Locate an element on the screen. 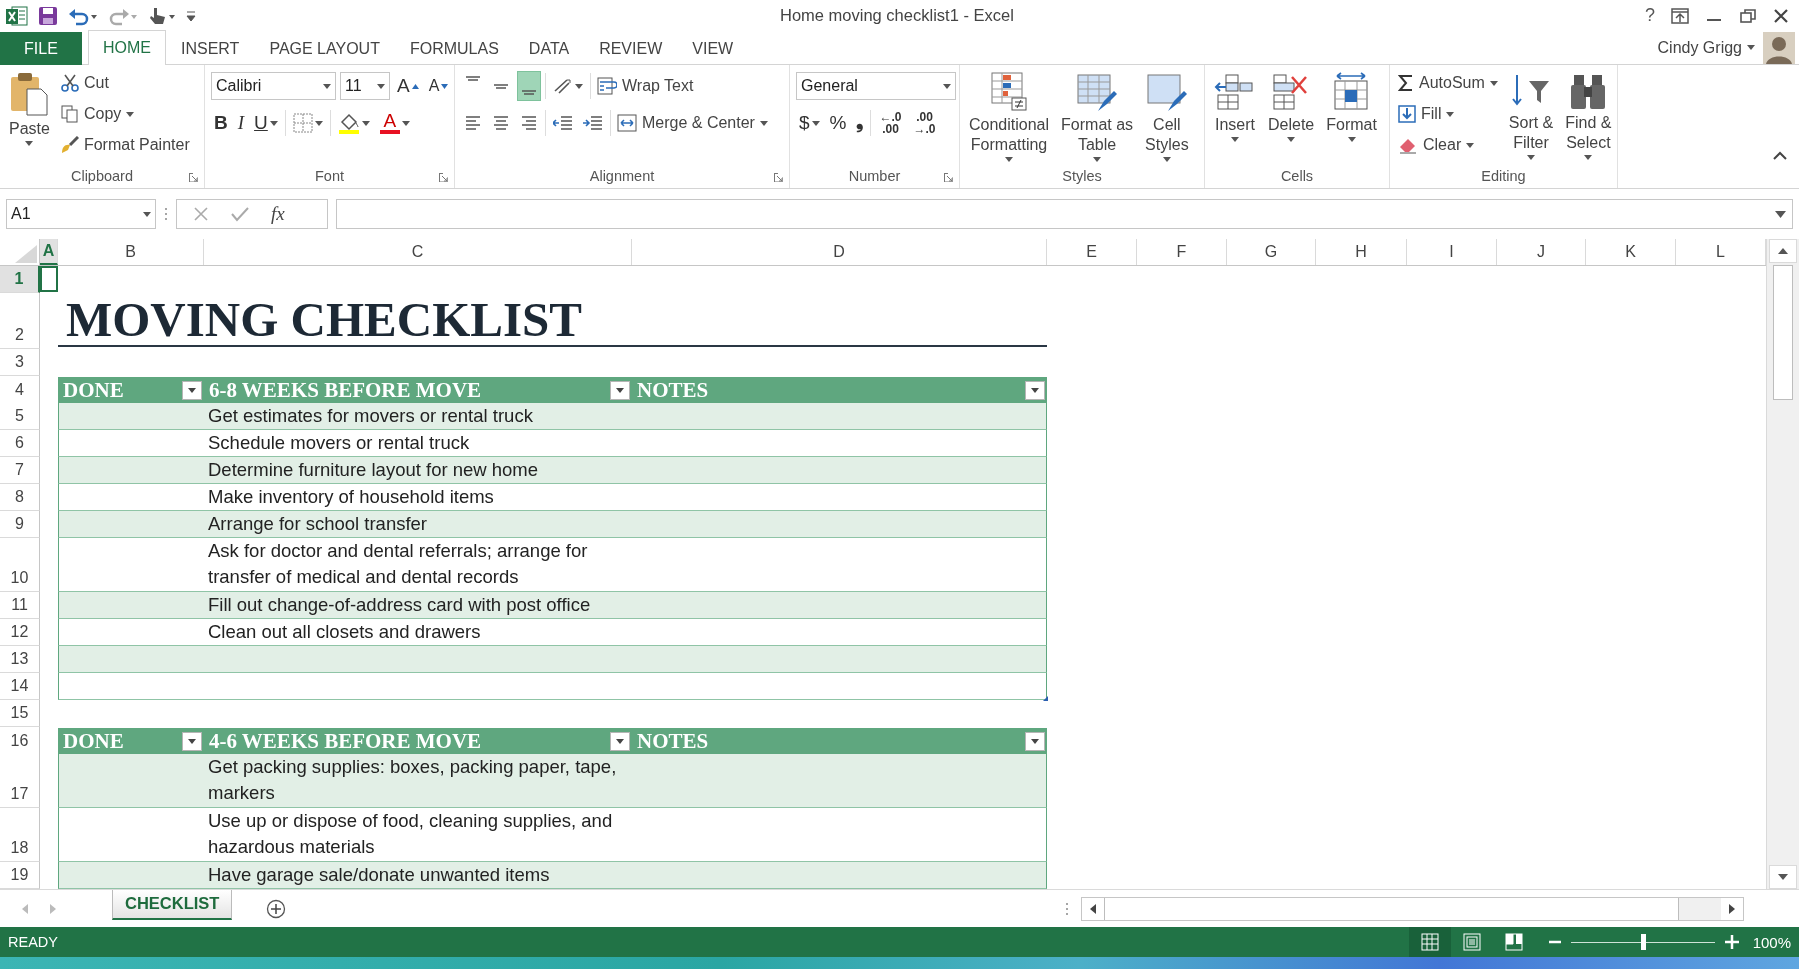 The width and height of the screenshot is (1799, 970). scroll-down-button is located at coordinates (1783, 877).